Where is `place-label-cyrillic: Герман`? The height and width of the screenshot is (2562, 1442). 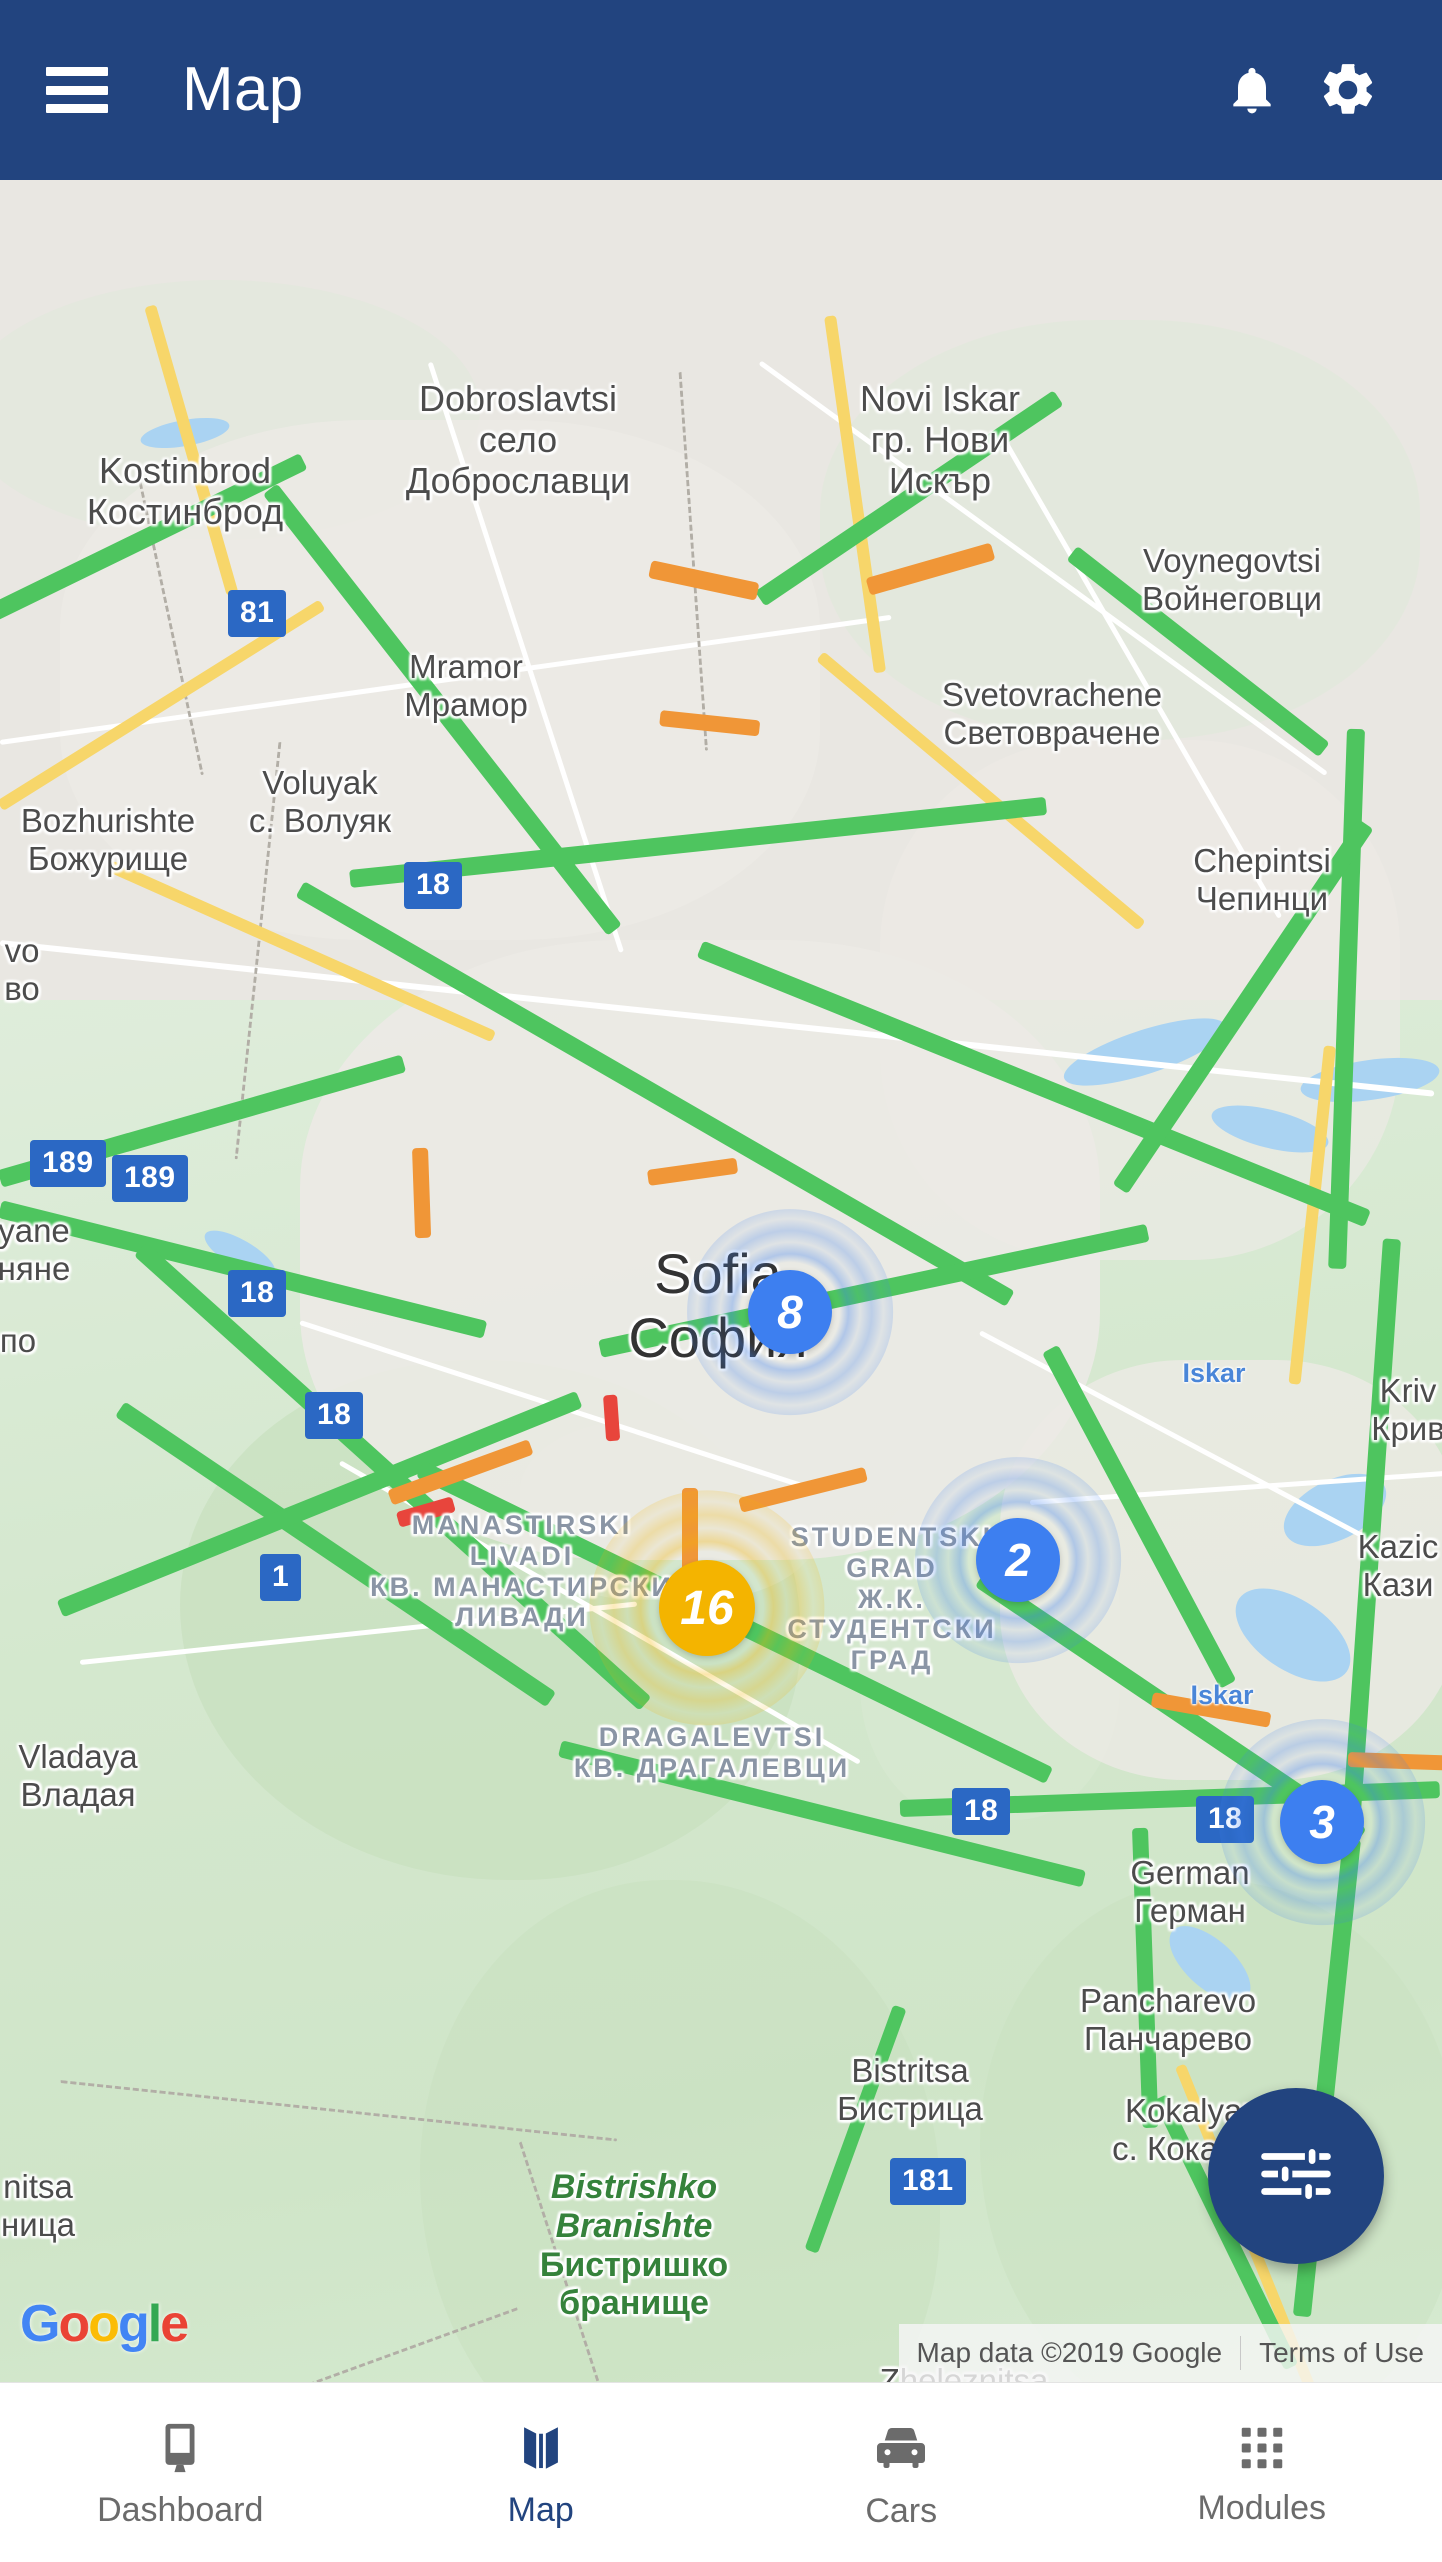 place-label-cyrillic: Герман is located at coordinates (1190, 1910).